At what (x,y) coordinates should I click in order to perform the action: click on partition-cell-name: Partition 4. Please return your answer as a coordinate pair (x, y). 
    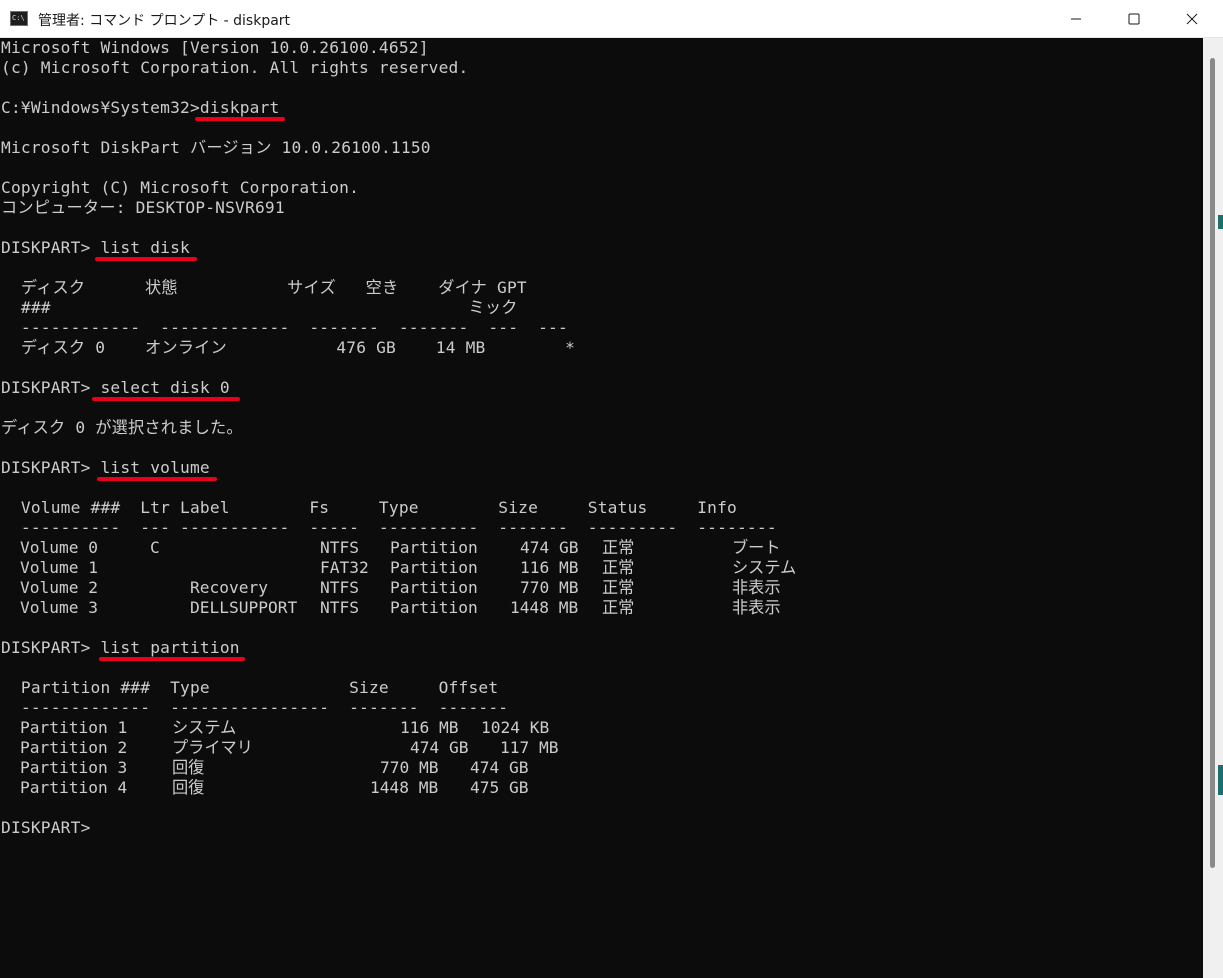
    Looking at the image, I should click on (74, 787).